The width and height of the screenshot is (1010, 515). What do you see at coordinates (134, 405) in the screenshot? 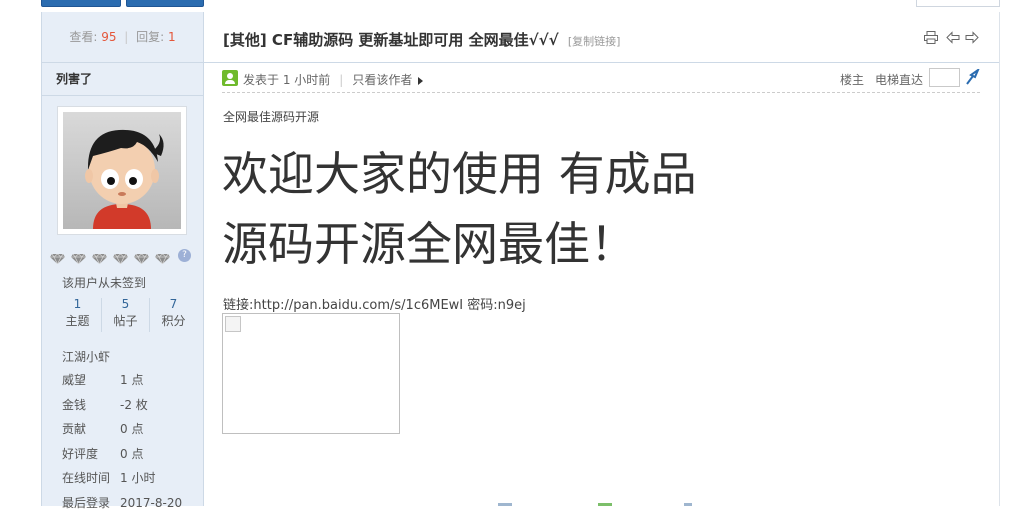
I see `info-value: -2 枚` at bounding box center [134, 405].